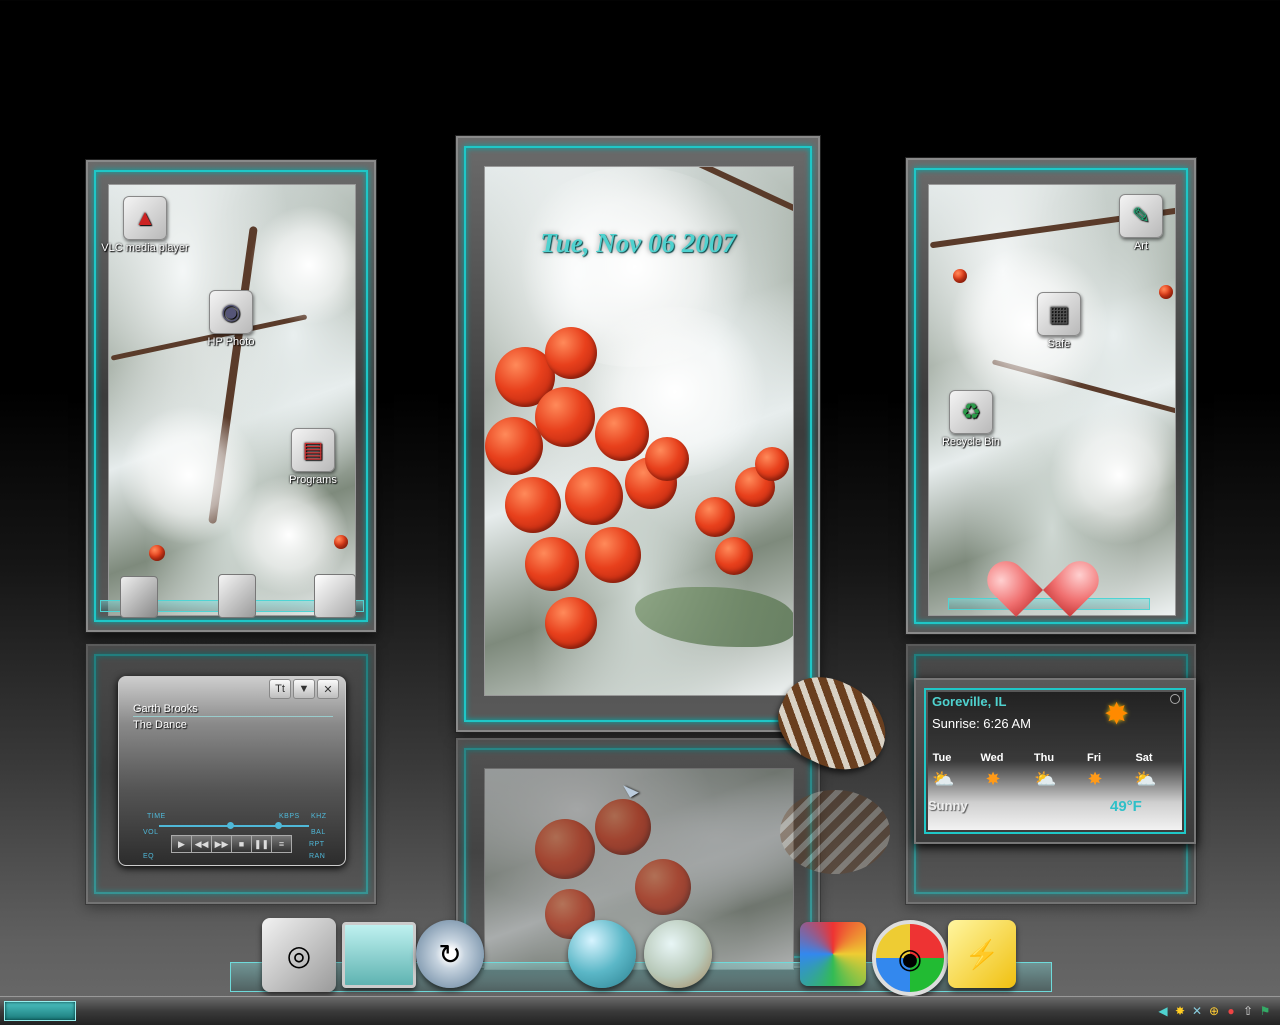  I want to click on art-icon: ✎, so click(1141, 216).